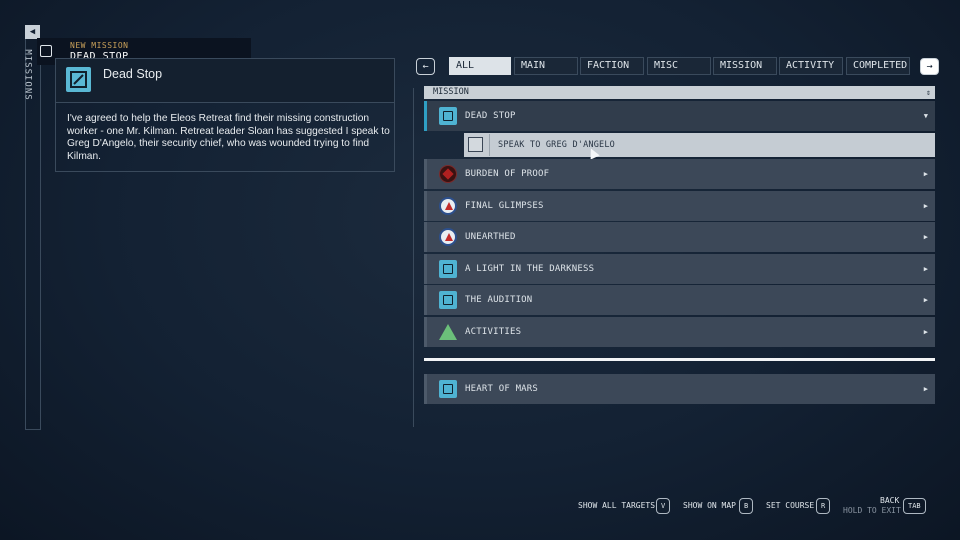 The height and width of the screenshot is (540, 960). What do you see at coordinates (413, 257) in the screenshot?
I see `panel-divider` at bounding box center [413, 257].